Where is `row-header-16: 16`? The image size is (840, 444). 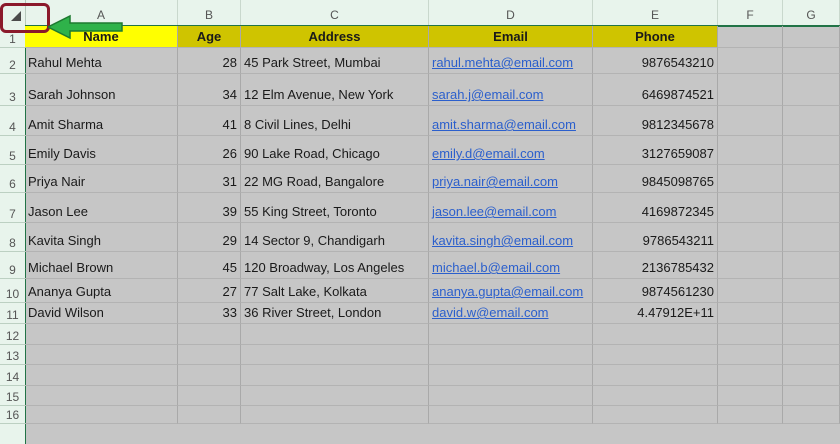
row-header-16: 16 is located at coordinates (12, 415).